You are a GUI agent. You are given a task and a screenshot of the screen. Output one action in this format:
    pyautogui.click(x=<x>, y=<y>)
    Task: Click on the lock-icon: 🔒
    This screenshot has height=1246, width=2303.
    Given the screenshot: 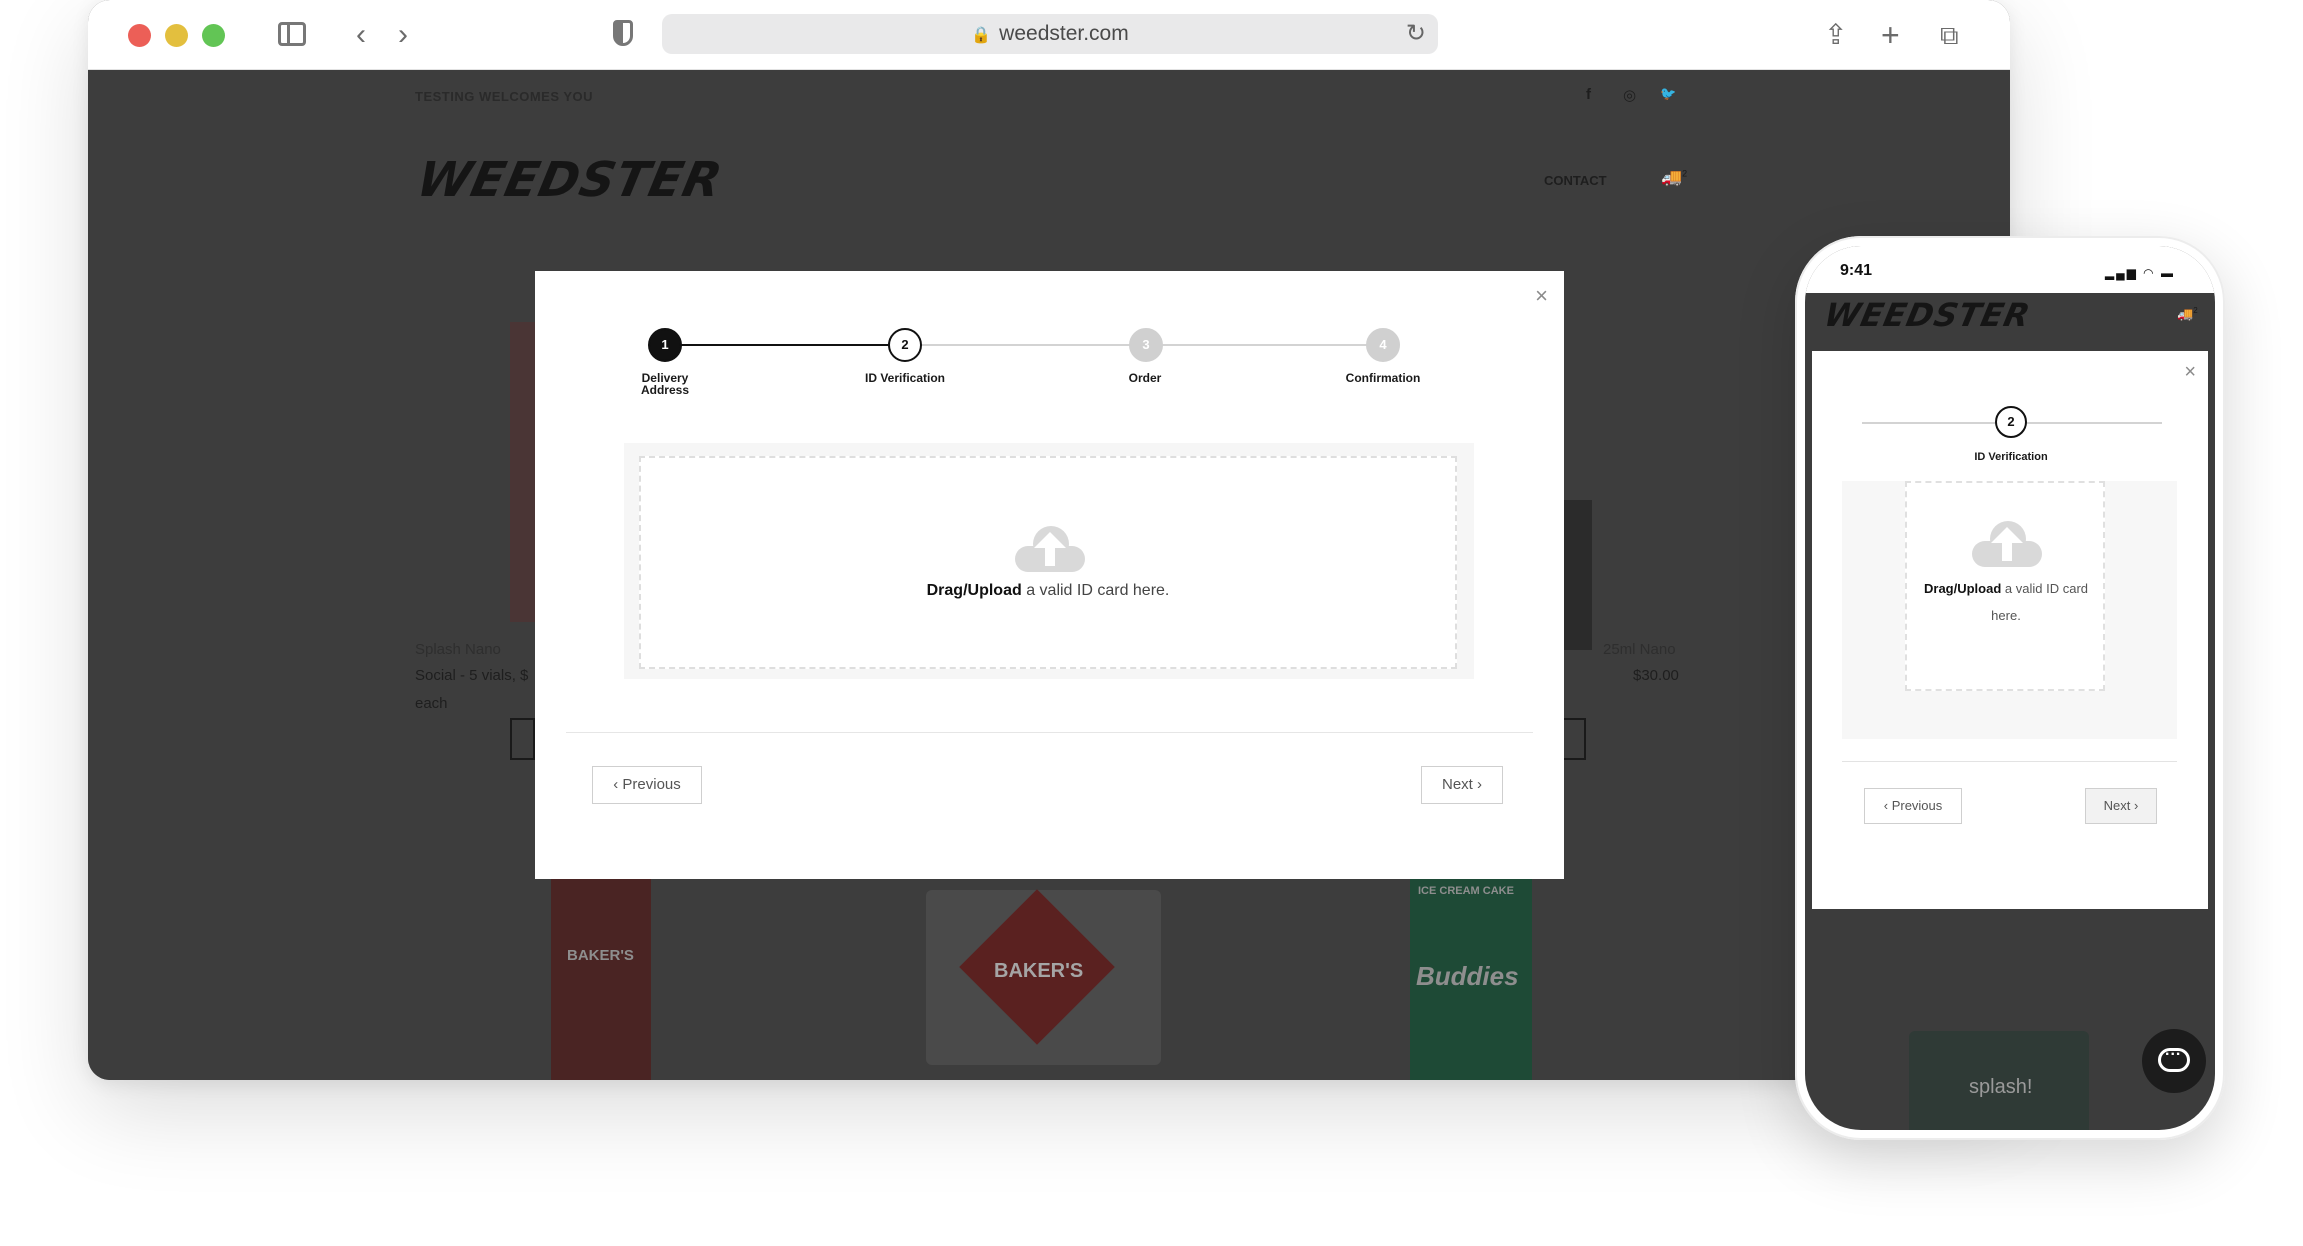 What is the action you would take?
    pyautogui.click(x=981, y=35)
    